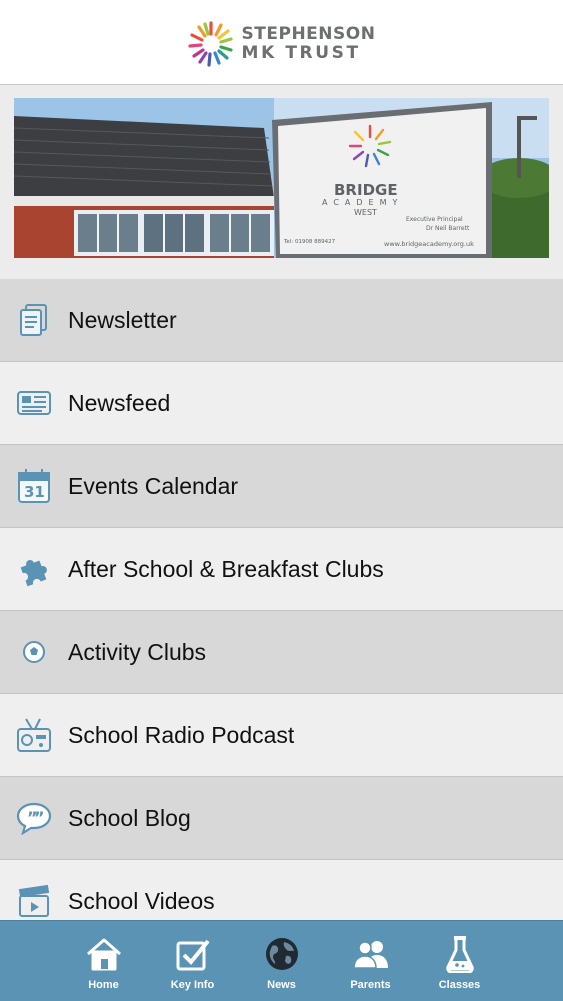  What do you see at coordinates (281, 486) in the screenshot?
I see `menu-item-events-calendar: 31 Events Calendar` at bounding box center [281, 486].